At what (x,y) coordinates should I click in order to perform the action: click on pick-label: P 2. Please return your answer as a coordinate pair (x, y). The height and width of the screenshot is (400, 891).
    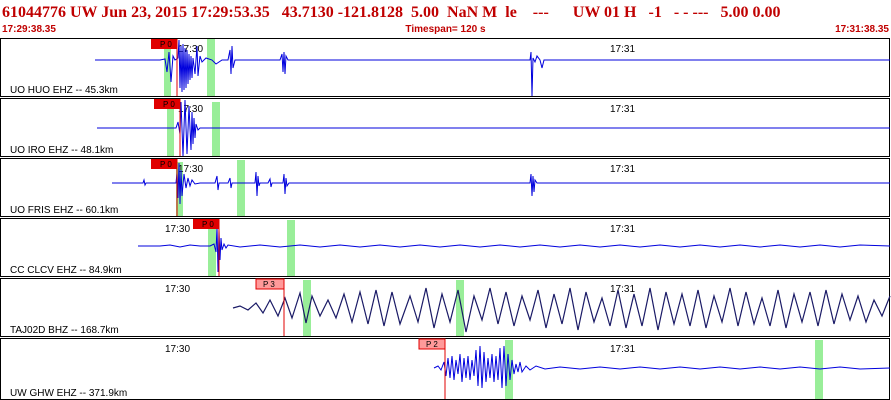
    Looking at the image, I should click on (432, 344).